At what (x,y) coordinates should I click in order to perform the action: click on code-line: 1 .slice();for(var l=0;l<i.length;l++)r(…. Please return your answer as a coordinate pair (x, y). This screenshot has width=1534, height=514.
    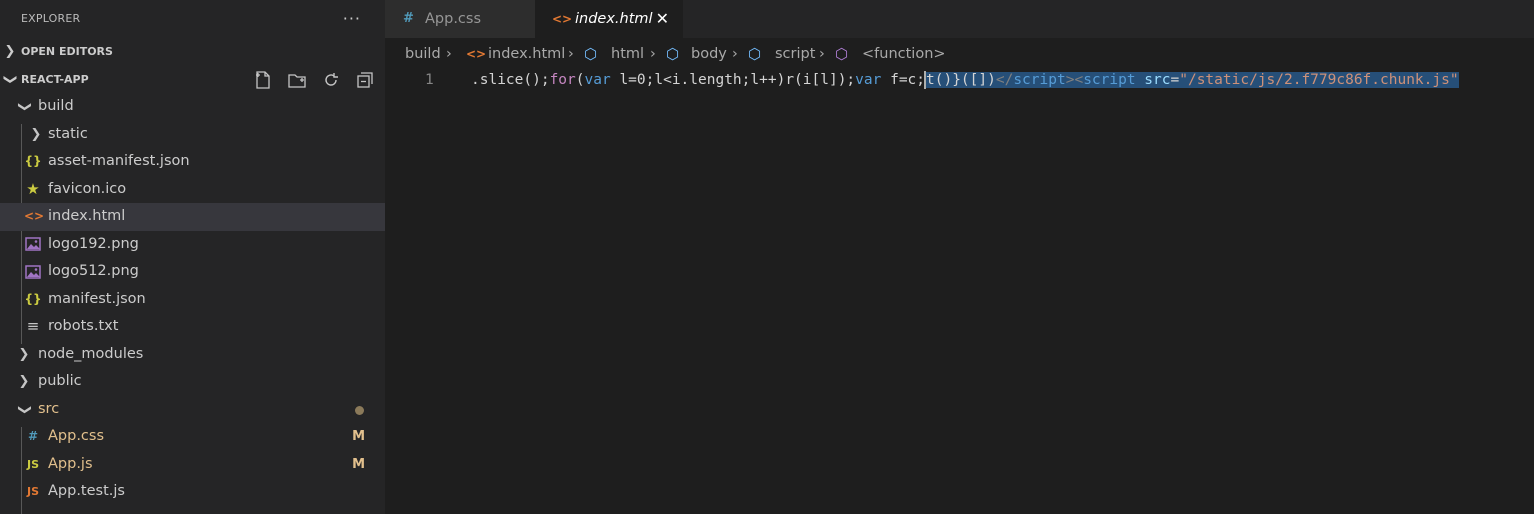
    Looking at the image, I should click on (959, 80).